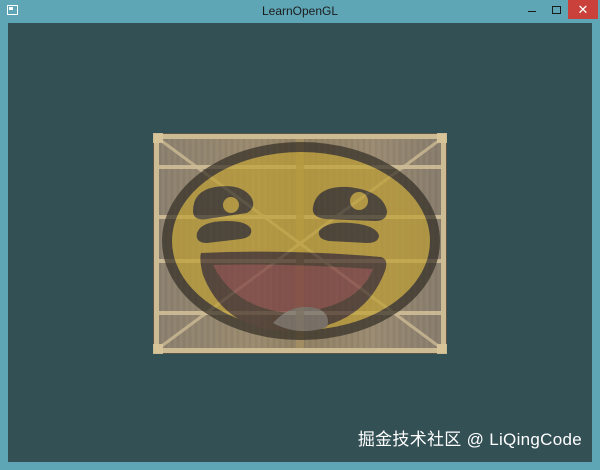 The height and width of the screenshot is (470, 600). I want to click on close-button: ✕, so click(583, 9).